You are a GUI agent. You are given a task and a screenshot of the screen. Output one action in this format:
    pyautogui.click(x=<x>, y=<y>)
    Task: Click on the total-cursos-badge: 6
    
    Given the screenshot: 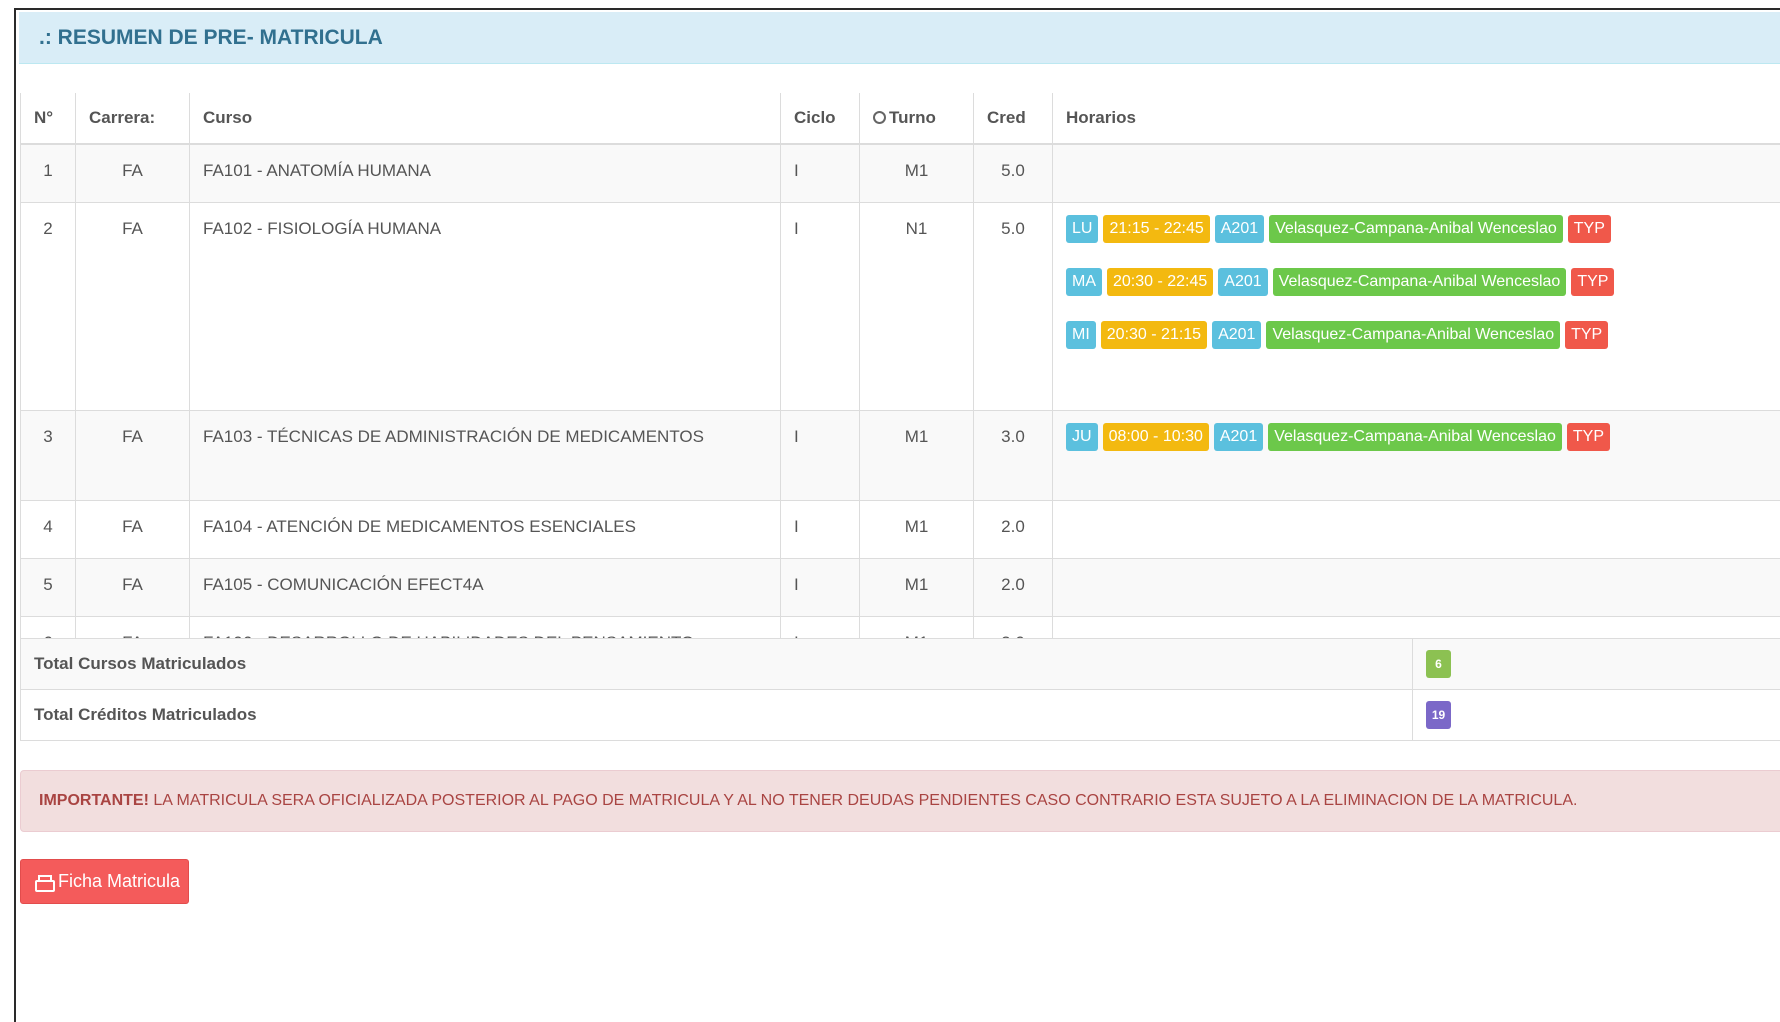 What is the action you would take?
    pyautogui.click(x=1438, y=664)
    